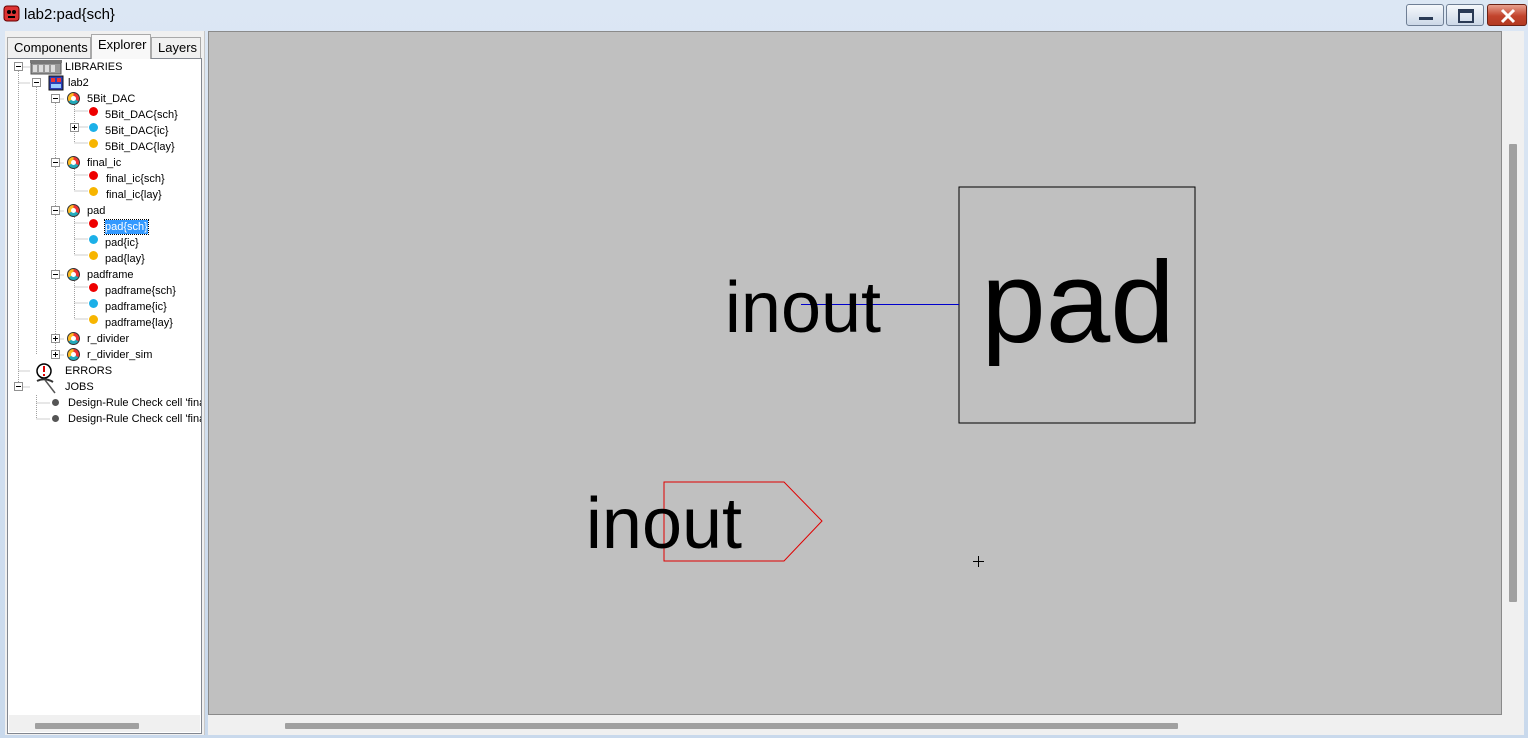 This screenshot has height=738, width=1528. What do you see at coordinates (978, 561) in the screenshot?
I see `crosshair-cursor` at bounding box center [978, 561].